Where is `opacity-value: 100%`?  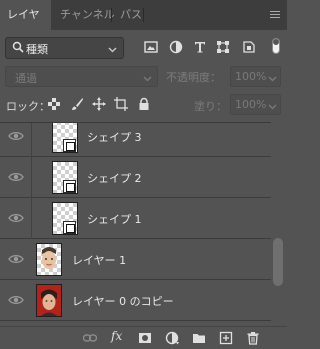 opacity-value: 100% is located at coordinates (251, 76).